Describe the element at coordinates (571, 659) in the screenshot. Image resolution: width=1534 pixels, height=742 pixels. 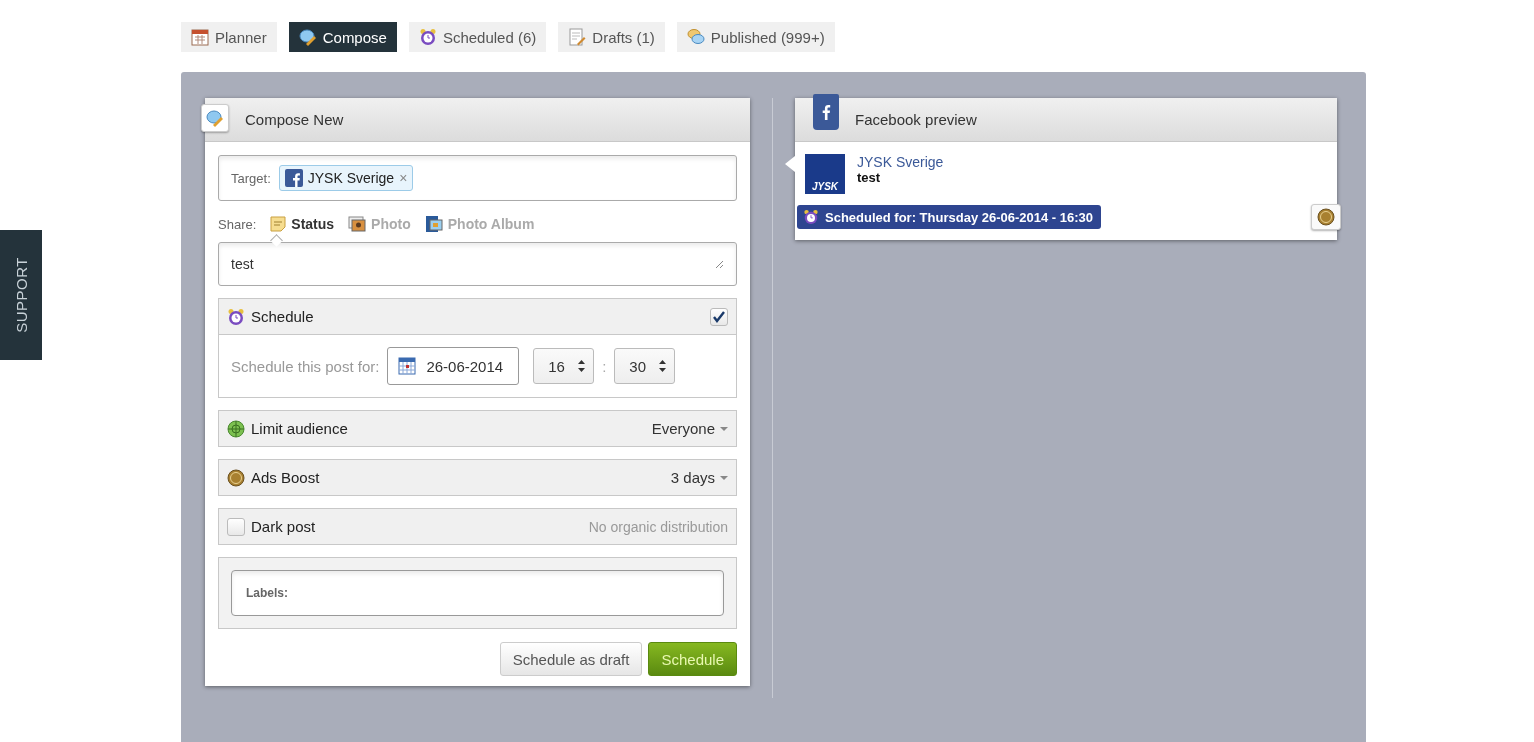
I see `draft-button: Schedule as draft` at that location.